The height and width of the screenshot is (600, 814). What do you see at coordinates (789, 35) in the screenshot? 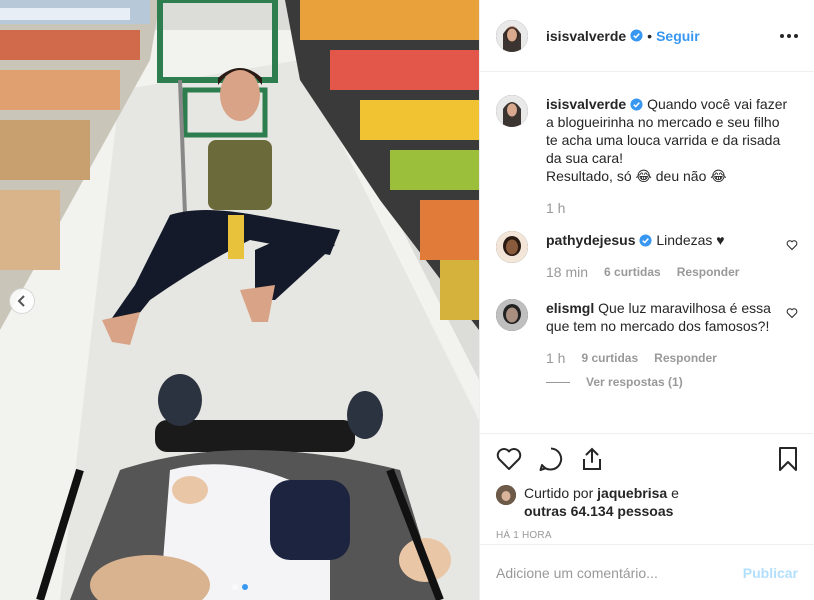
I see `more-options-icon` at bounding box center [789, 35].